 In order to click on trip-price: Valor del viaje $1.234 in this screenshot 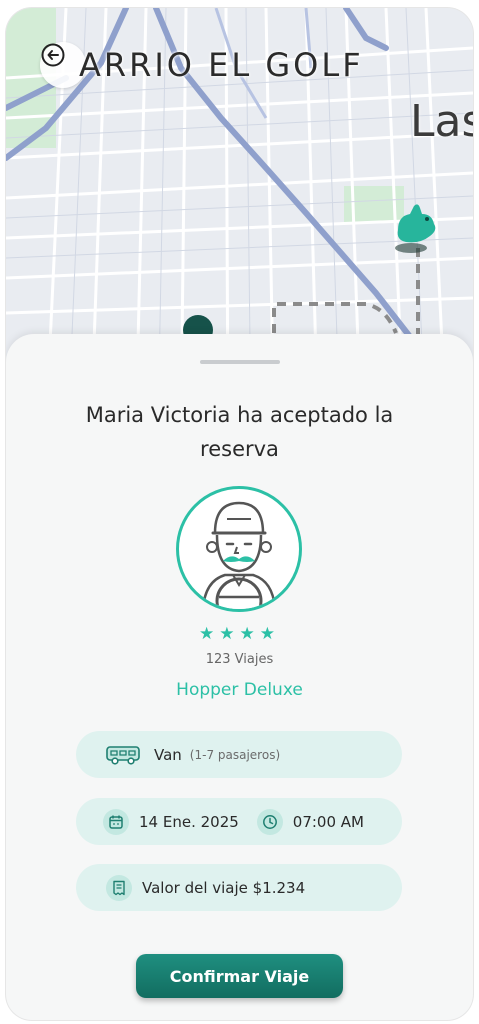, I will do `click(224, 887)`.